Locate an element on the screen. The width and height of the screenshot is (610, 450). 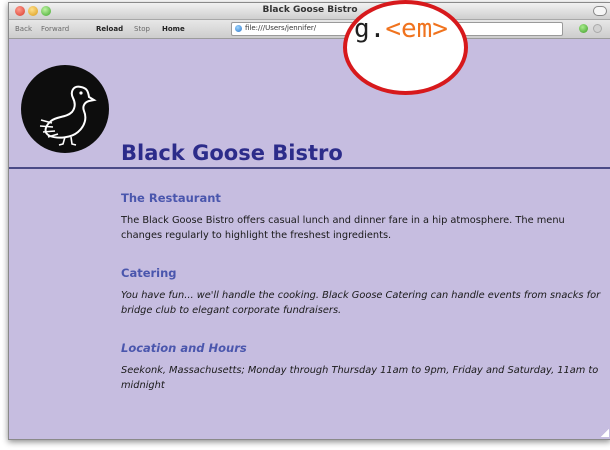
window-title: Black Goose Bistro is located at coordinates (310, 10).